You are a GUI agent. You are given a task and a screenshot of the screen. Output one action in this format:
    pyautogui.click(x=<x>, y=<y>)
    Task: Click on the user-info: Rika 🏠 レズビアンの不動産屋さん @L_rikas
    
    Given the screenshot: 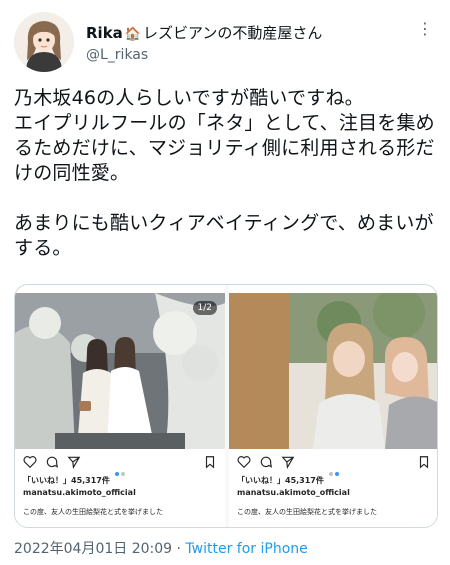 What is the action you would take?
    pyautogui.click(x=204, y=42)
    